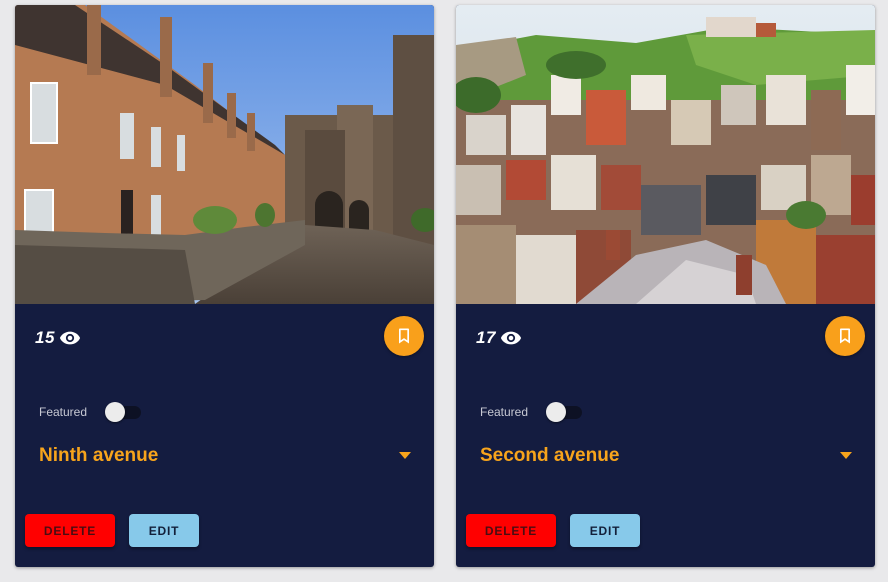 The width and height of the screenshot is (888, 582). What do you see at coordinates (499, 338) in the screenshot?
I see `view-count: 17` at bounding box center [499, 338].